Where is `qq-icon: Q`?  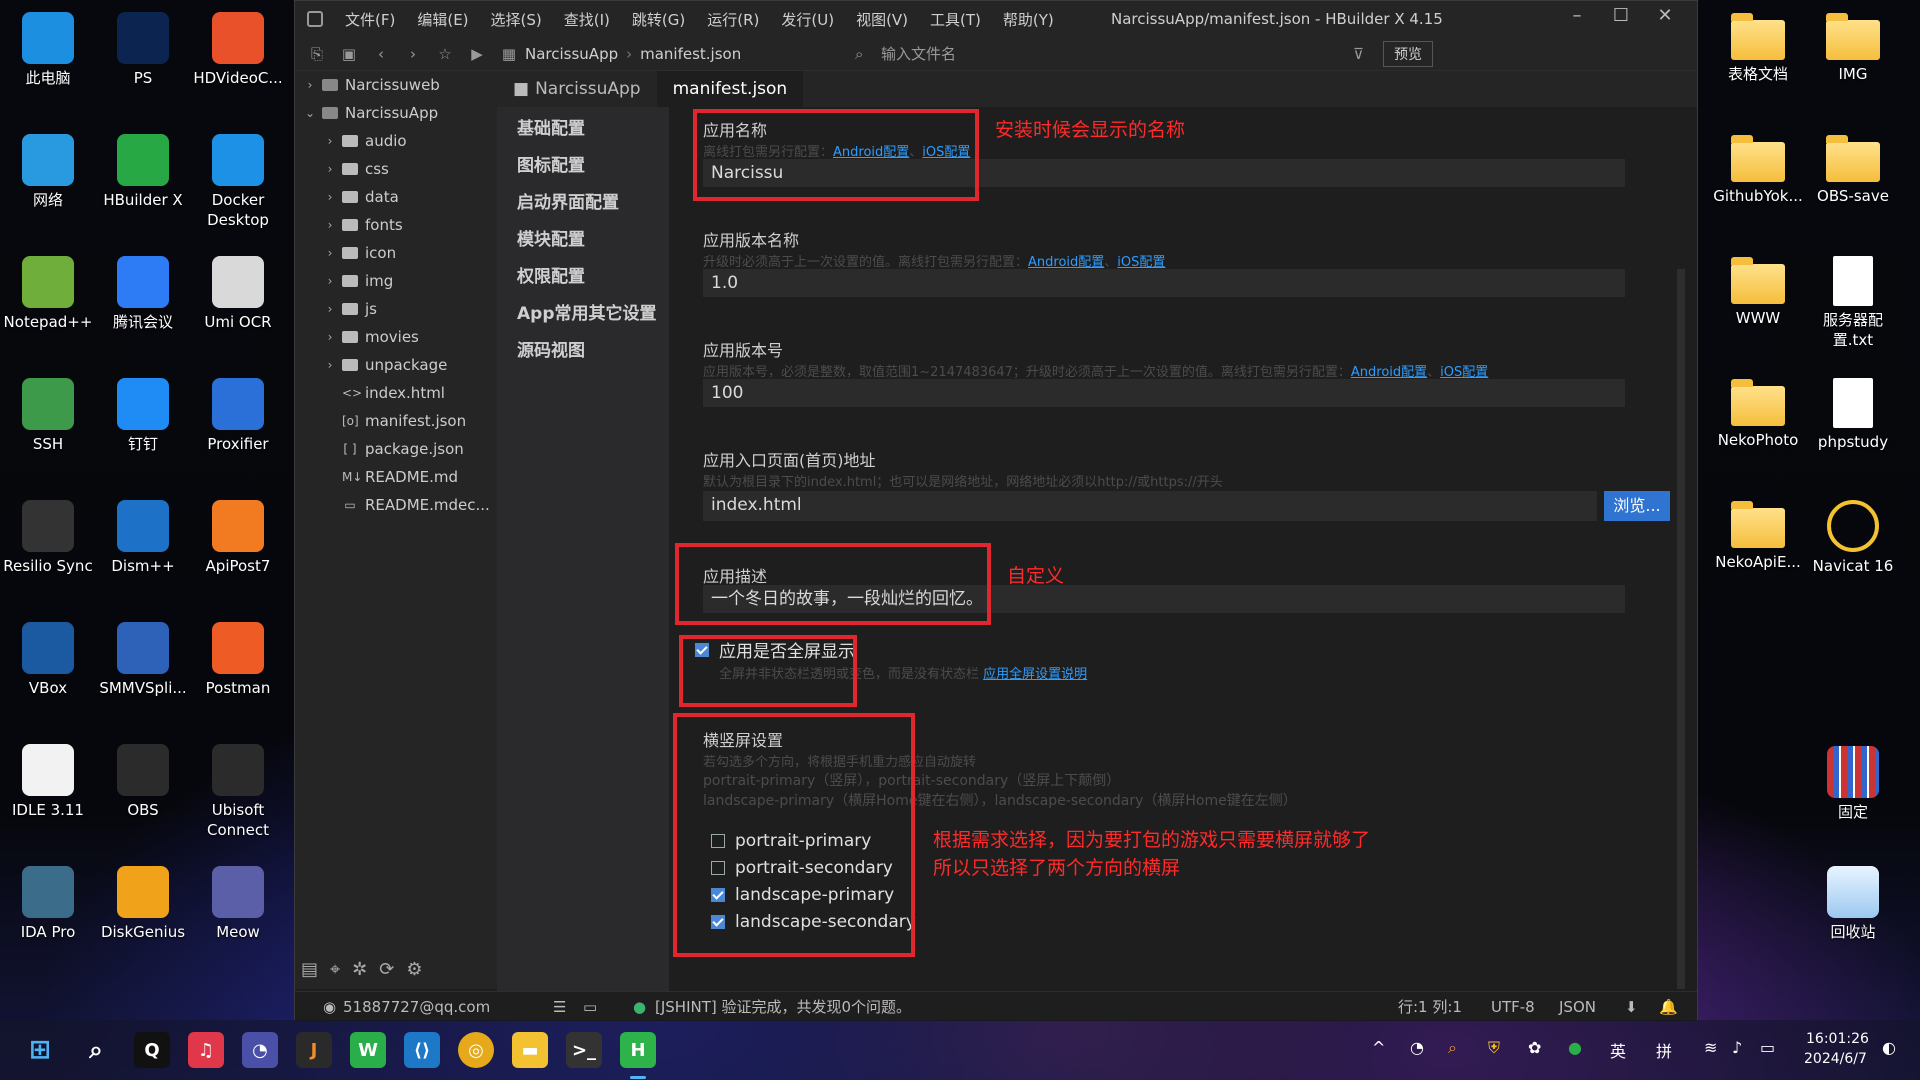
qq-icon: Q is located at coordinates (152, 1050).